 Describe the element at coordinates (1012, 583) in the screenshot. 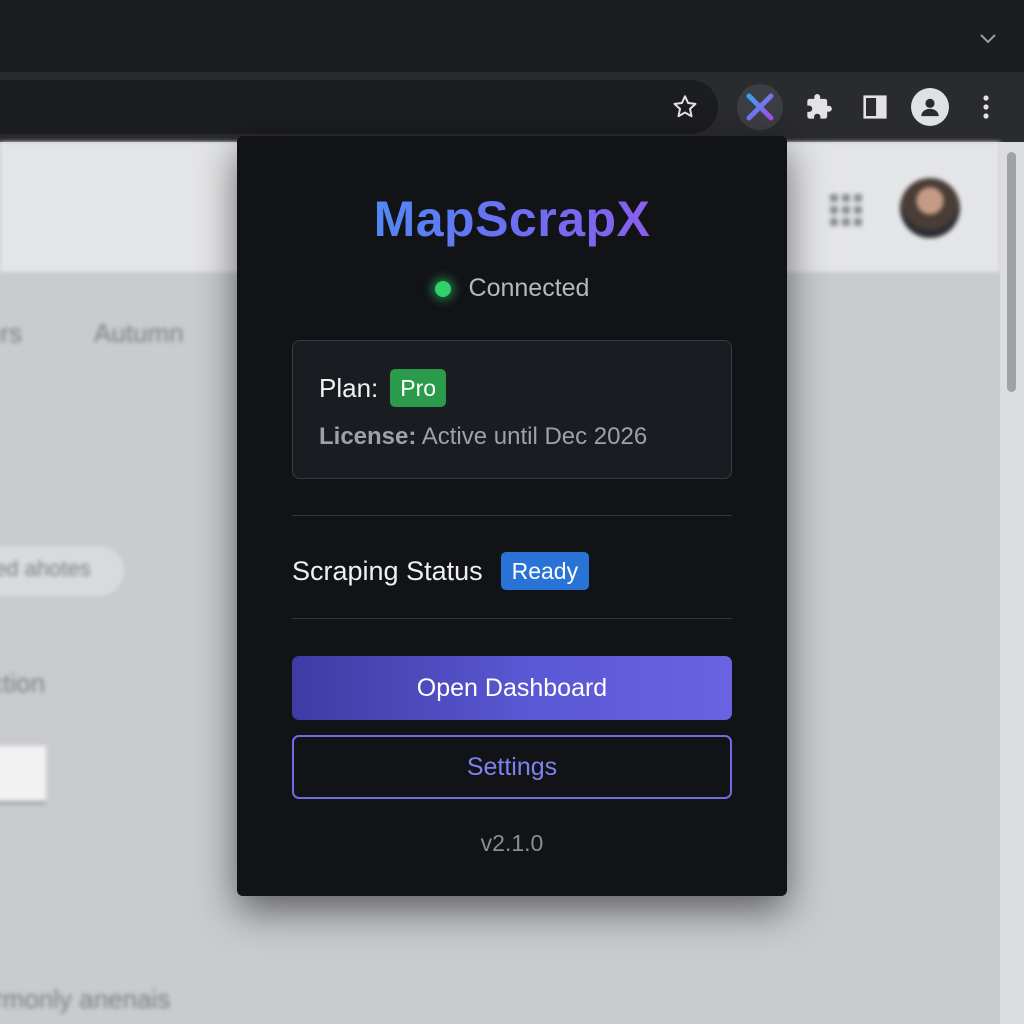

I see `page-scrollbar` at that location.